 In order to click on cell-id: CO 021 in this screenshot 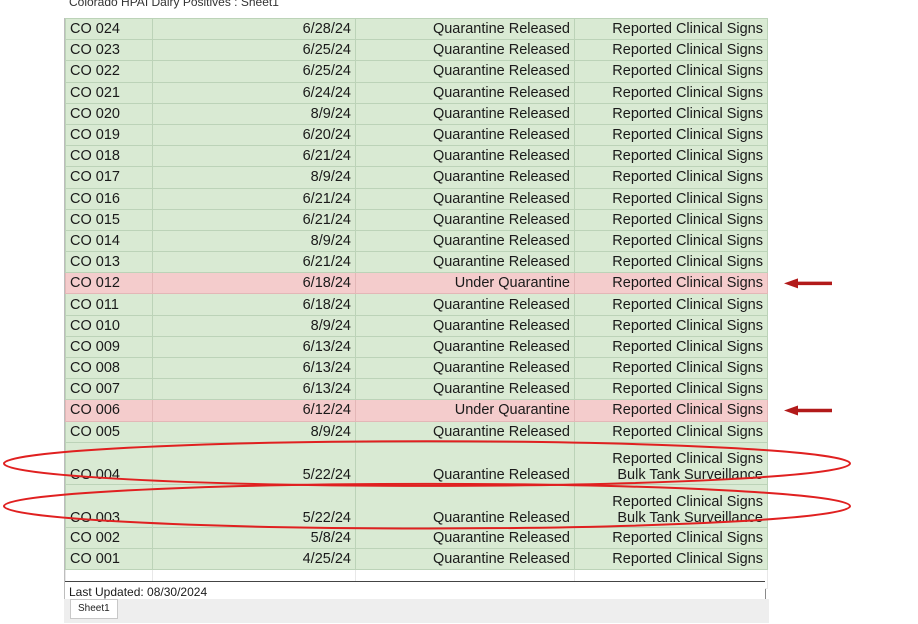, I will do `click(109, 92)`.